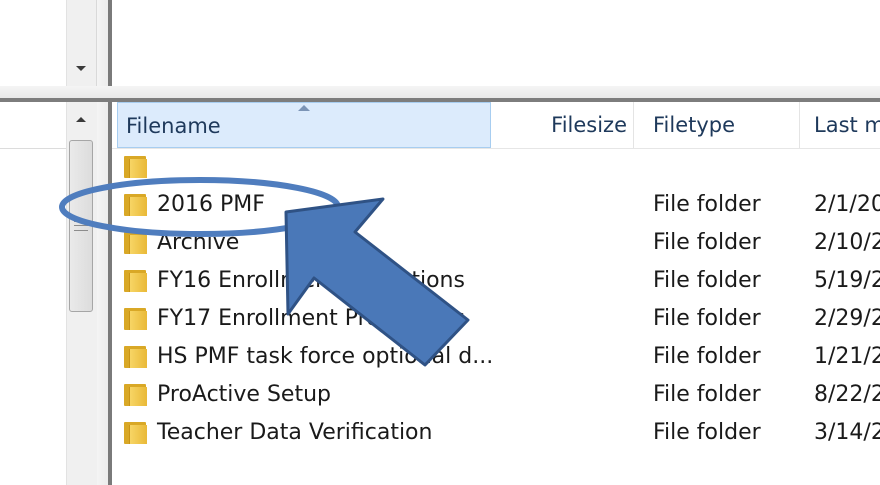 This screenshot has width=880, height=485. Describe the element at coordinates (847, 432) in the screenshot. I see `file-date: 3/14/2` at that location.